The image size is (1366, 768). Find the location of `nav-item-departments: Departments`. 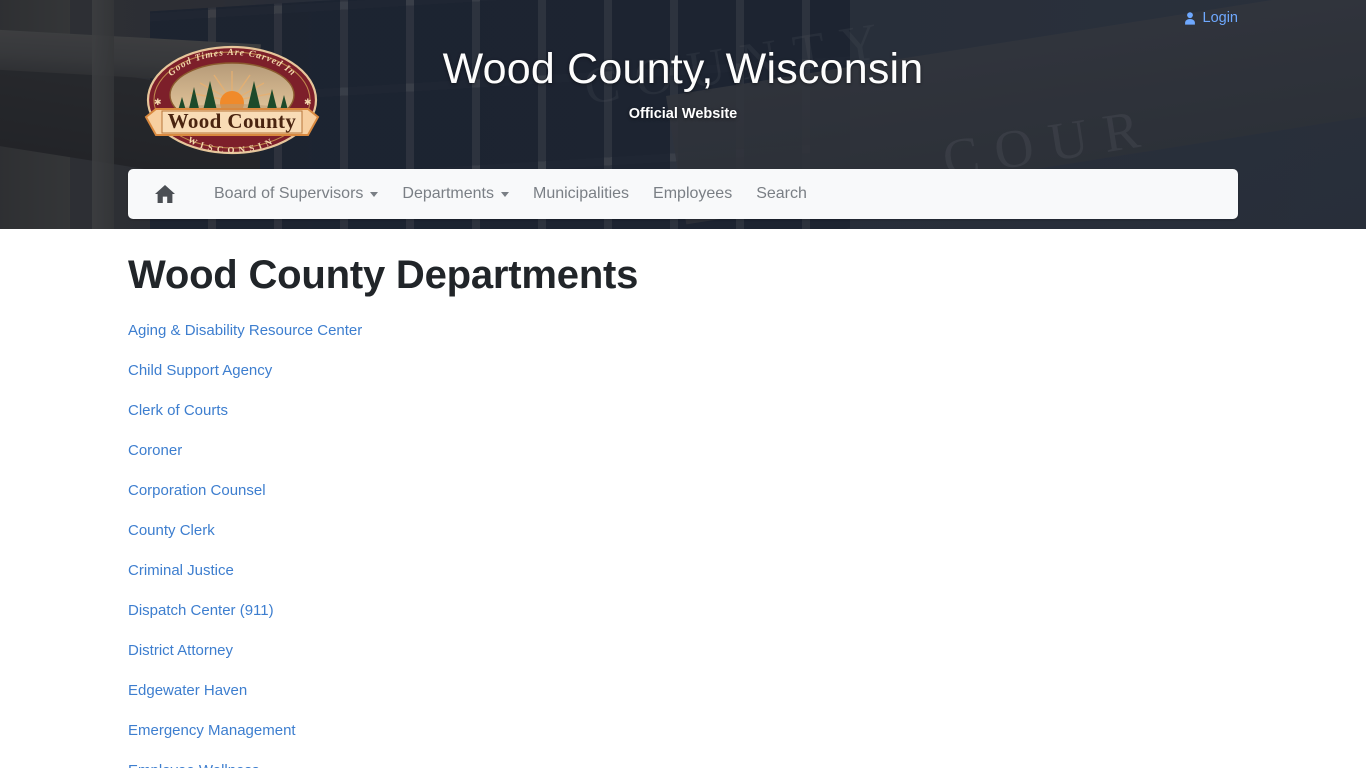

nav-item-departments: Departments is located at coordinates (455, 194).